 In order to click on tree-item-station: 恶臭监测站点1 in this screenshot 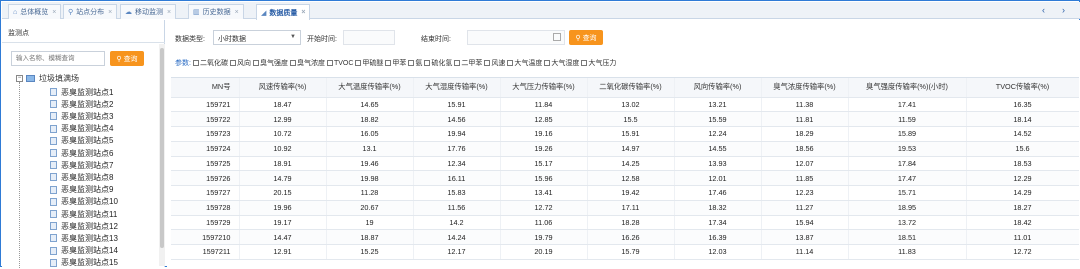, I will do `click(81, 92)`.